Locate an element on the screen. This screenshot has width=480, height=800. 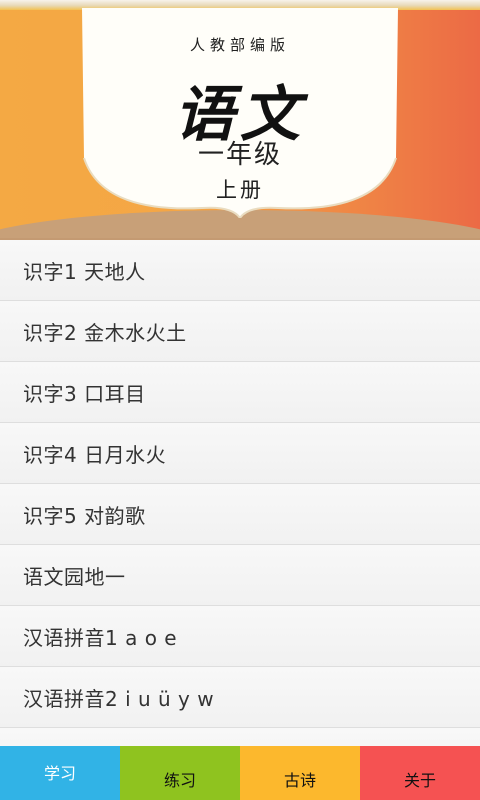
tab-label: 关于 is located at coordinates (419, 780).